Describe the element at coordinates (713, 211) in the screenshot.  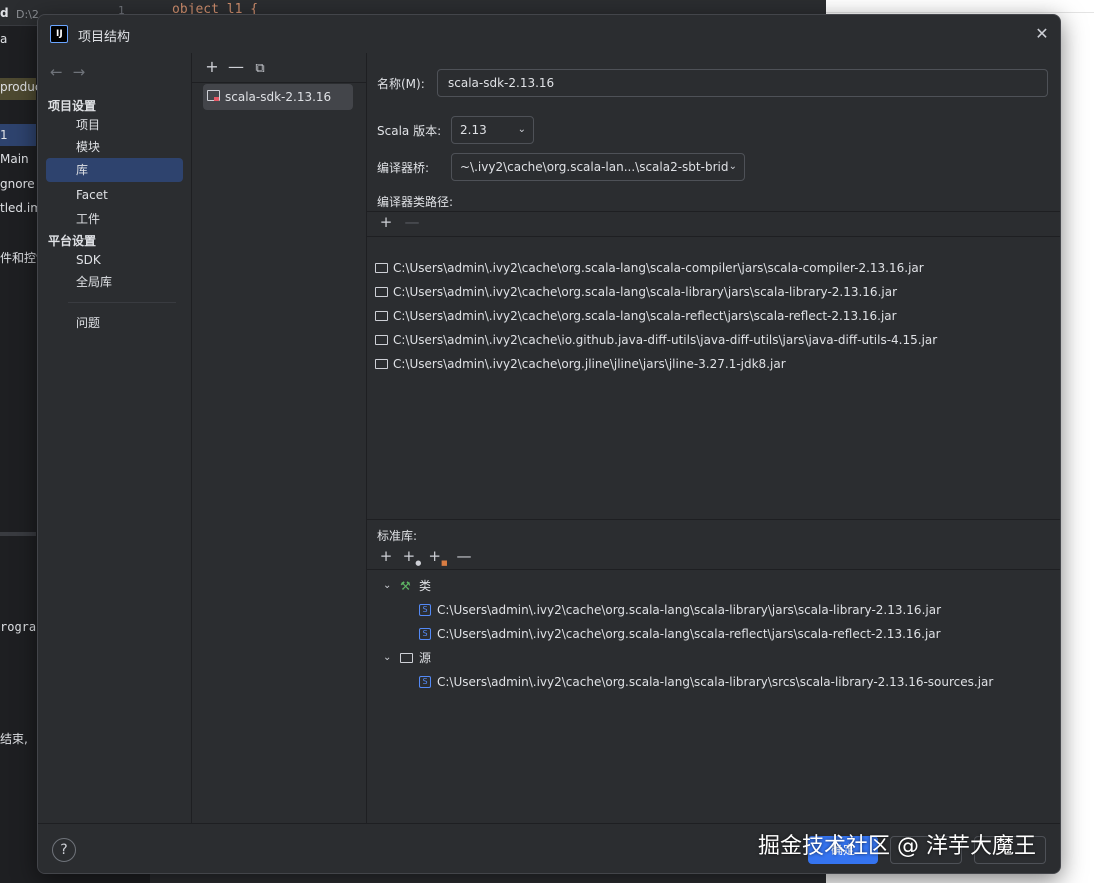
I see `classpath-toolbar-border` at that location.